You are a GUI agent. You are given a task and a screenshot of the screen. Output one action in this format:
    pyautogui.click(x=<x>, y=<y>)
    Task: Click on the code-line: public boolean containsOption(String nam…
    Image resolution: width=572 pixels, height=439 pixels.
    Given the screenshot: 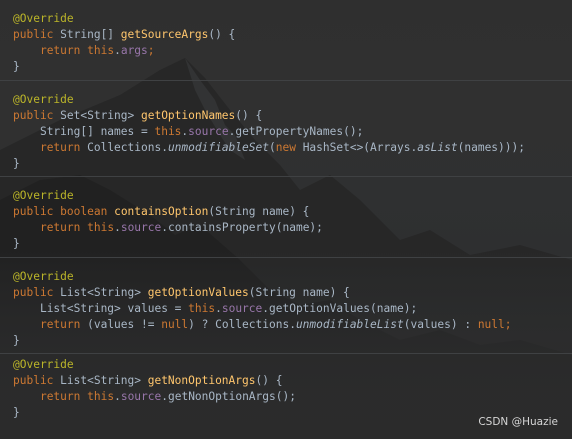 What is the action you would take?
    pyautogui.click(x=286, y=212)
    